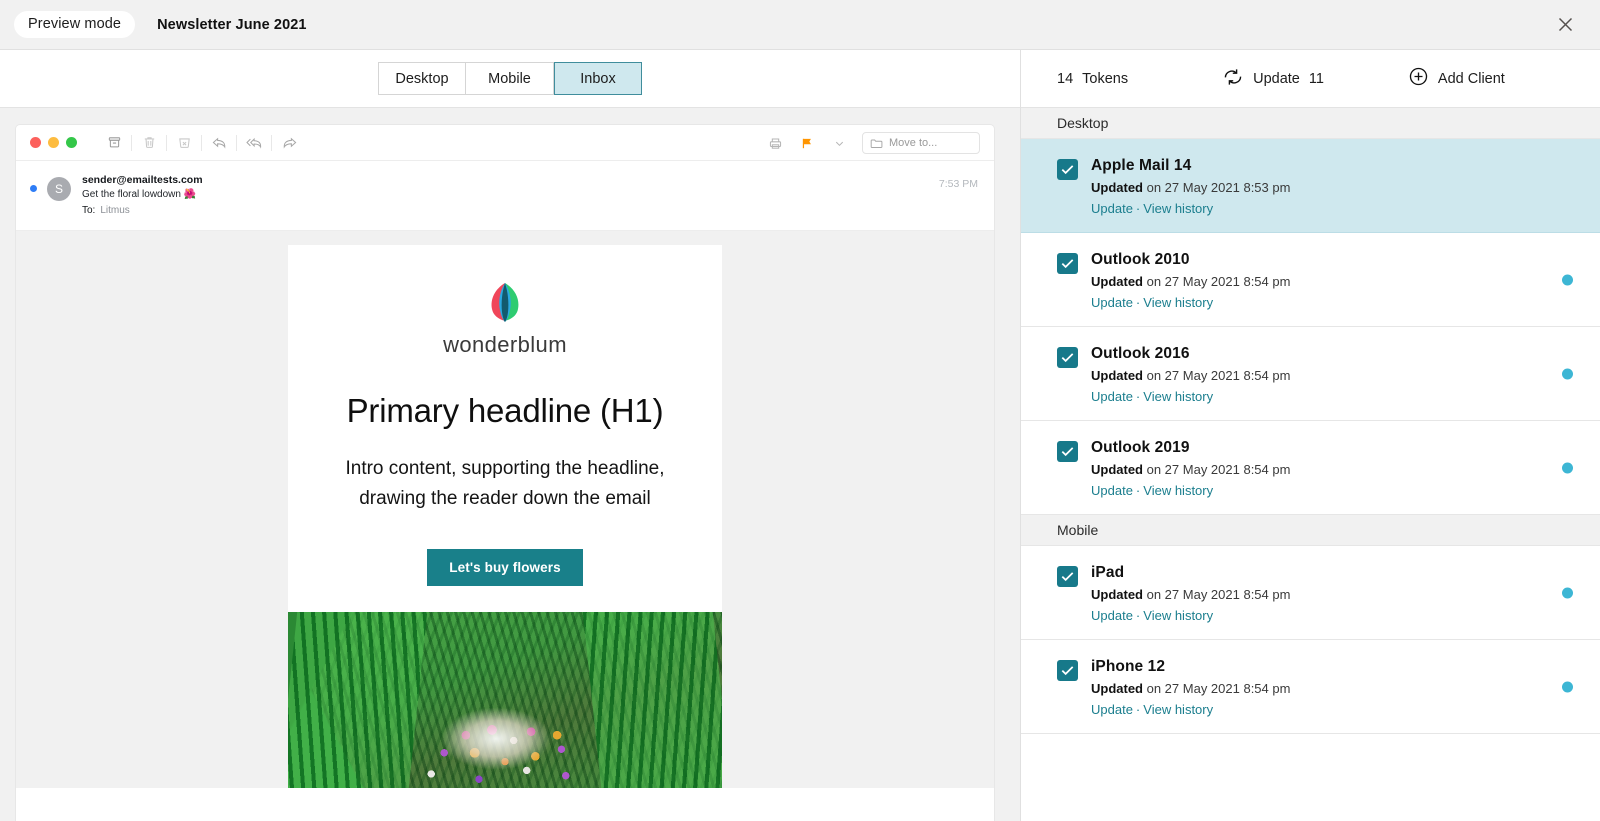 This screenshot has width=1600, height=821. Describe the element at coordinates (75, 24) in the screenshot. I see `preview-mode-pill: Preview mode` at that location.